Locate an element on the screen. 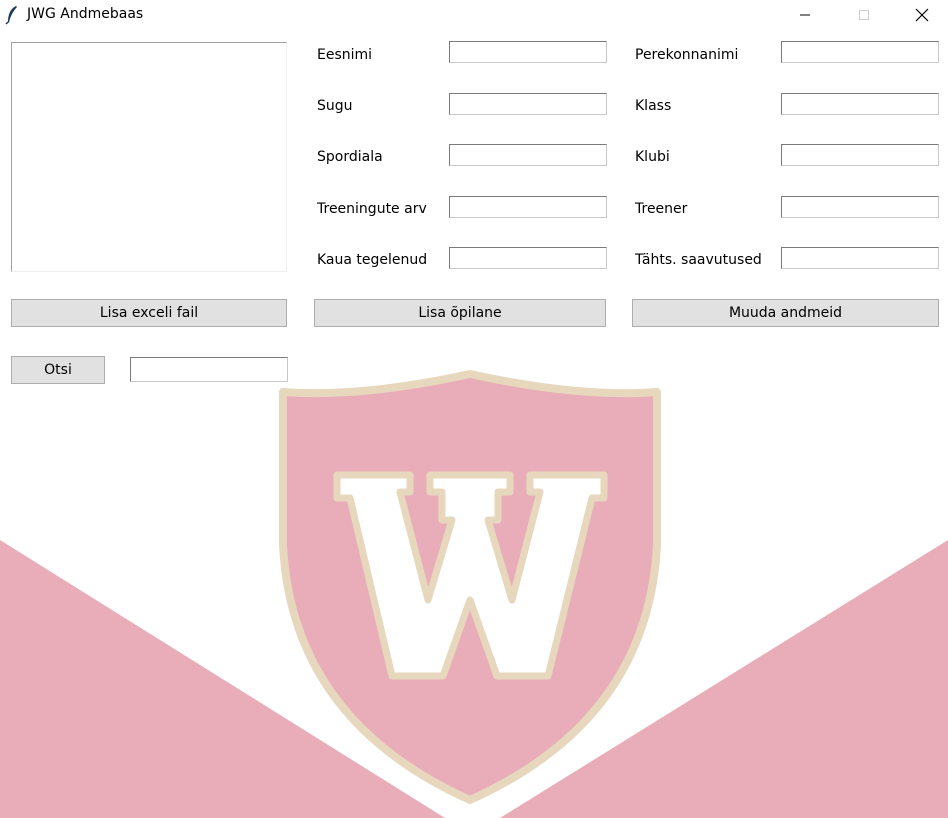 The width and height of the screenshot is (948, 818). gender-label: Sugu is located at coordinates (335, 106).